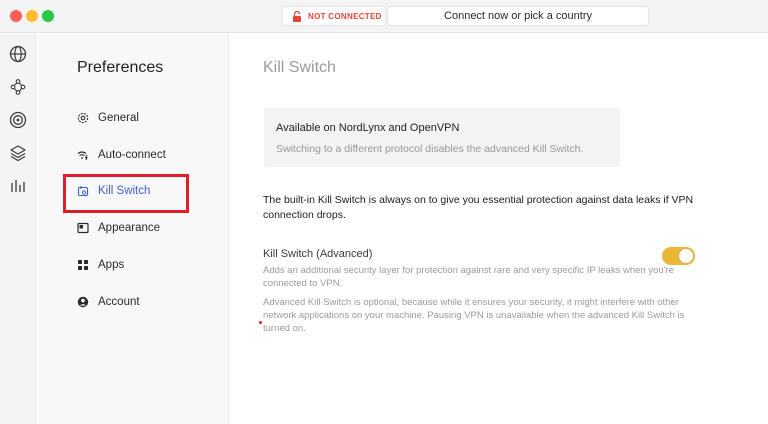  I want to click on sidebar-item-account: Account, so click(108, 302).